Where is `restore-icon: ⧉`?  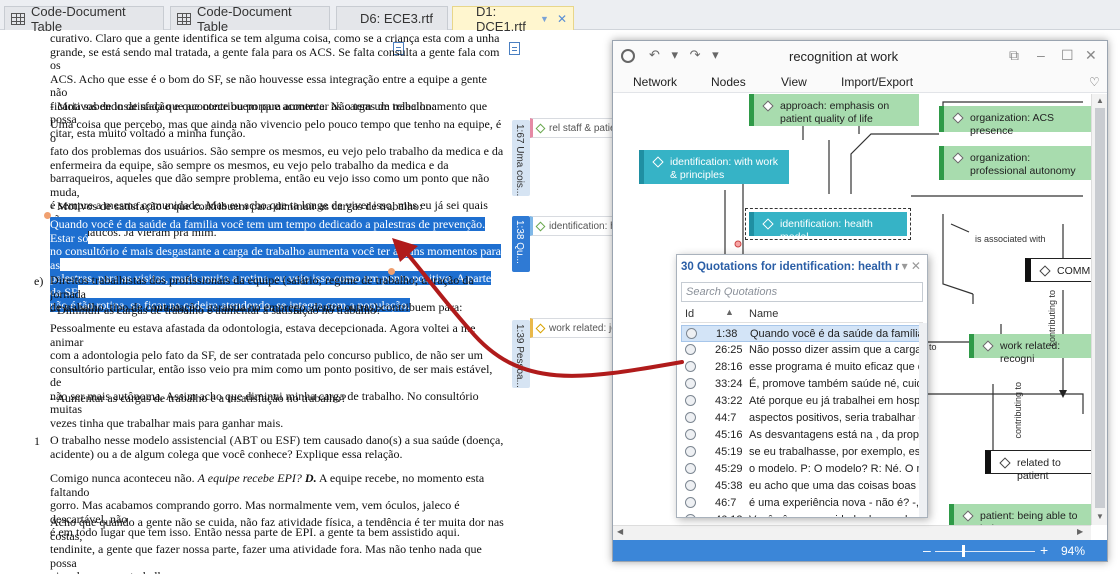 restore-icon: ⧉ is located at coordinates (1014, 55).